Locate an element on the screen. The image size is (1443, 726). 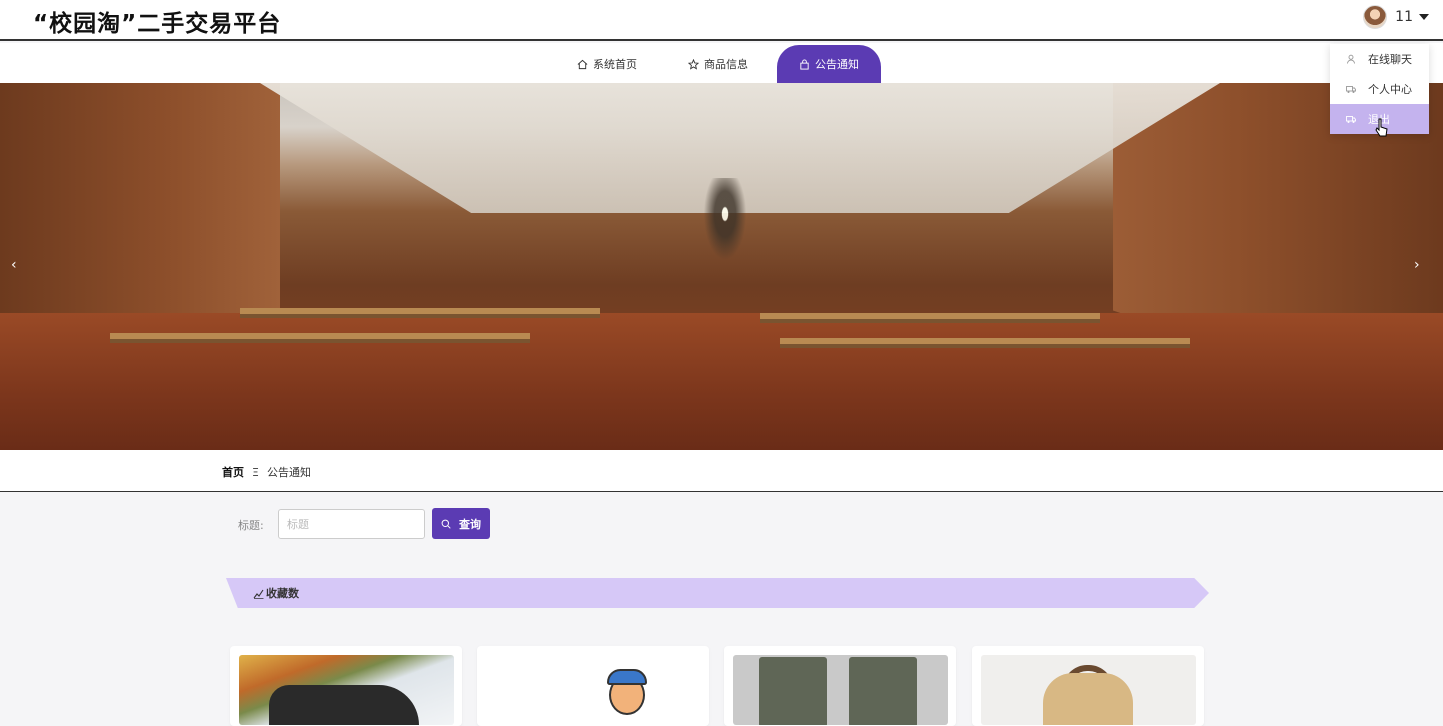
sort-label: 收藏数 is located at coordinates (282, 593).